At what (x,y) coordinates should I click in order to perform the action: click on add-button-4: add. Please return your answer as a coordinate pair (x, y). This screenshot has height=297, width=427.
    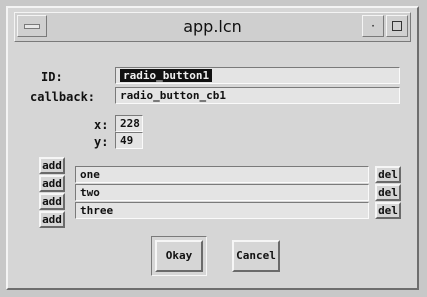
    Looking at the image, I should click on (52, 219).